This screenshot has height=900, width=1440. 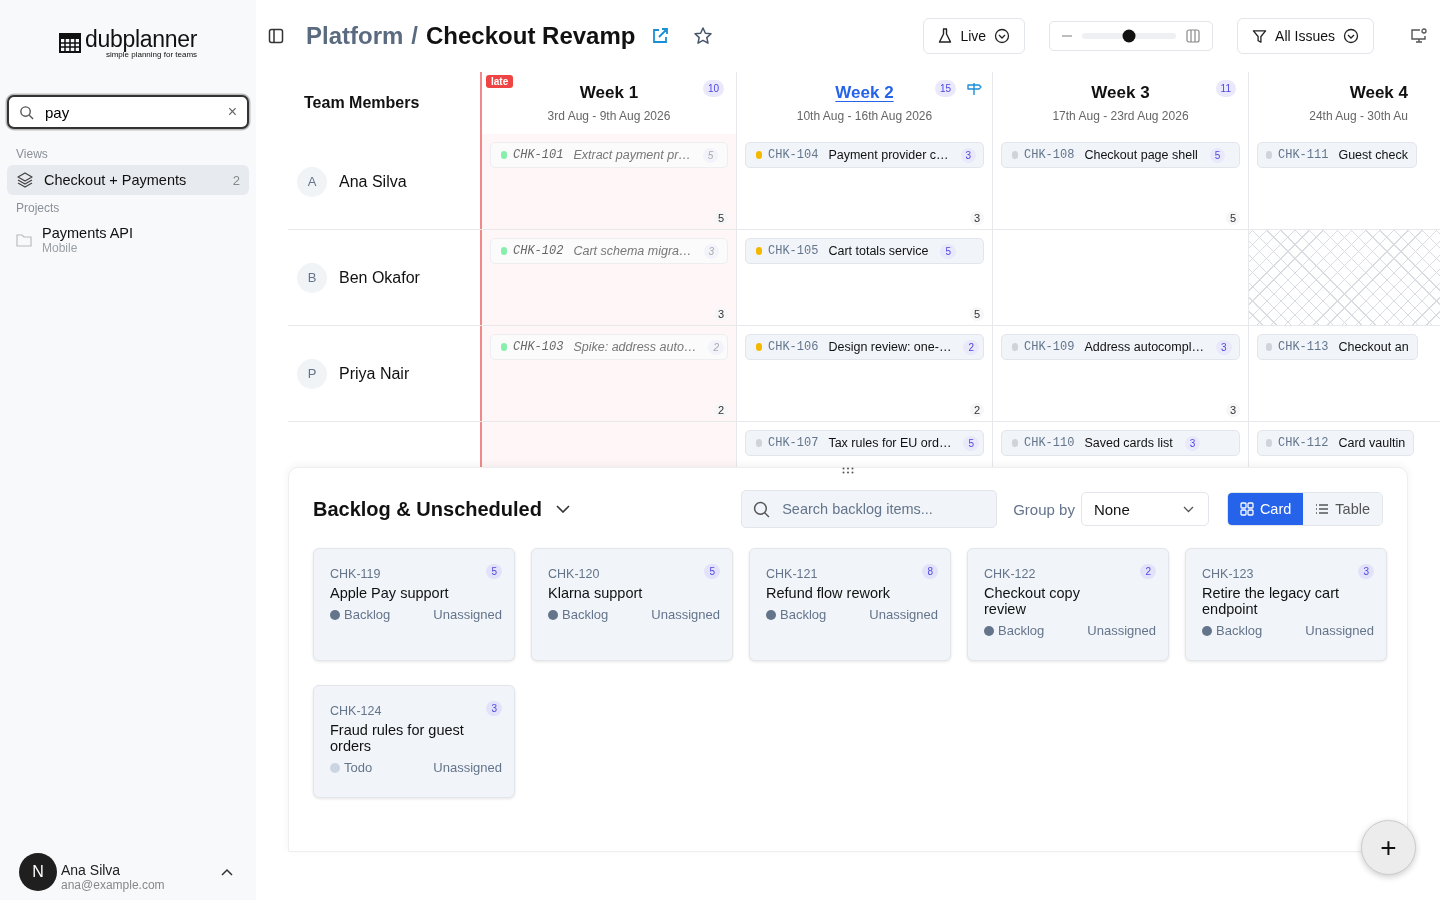 I want to click on view-item: Checkout + Payments 2, so click(x=128, y=180).